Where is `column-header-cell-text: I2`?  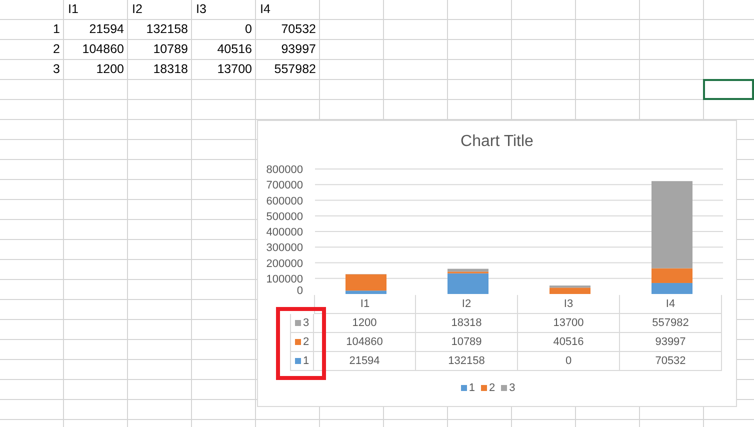 column-header-cell-text: I2 is located at coordinates (137, 9).